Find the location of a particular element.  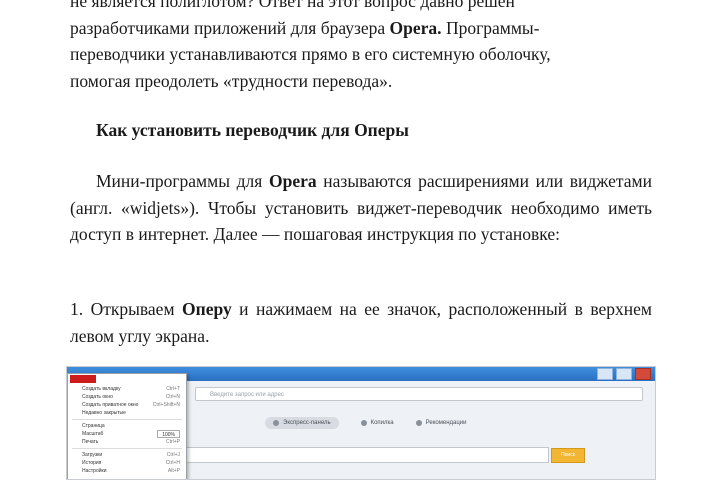

maximize-icon is located at coordinates (624, 374).